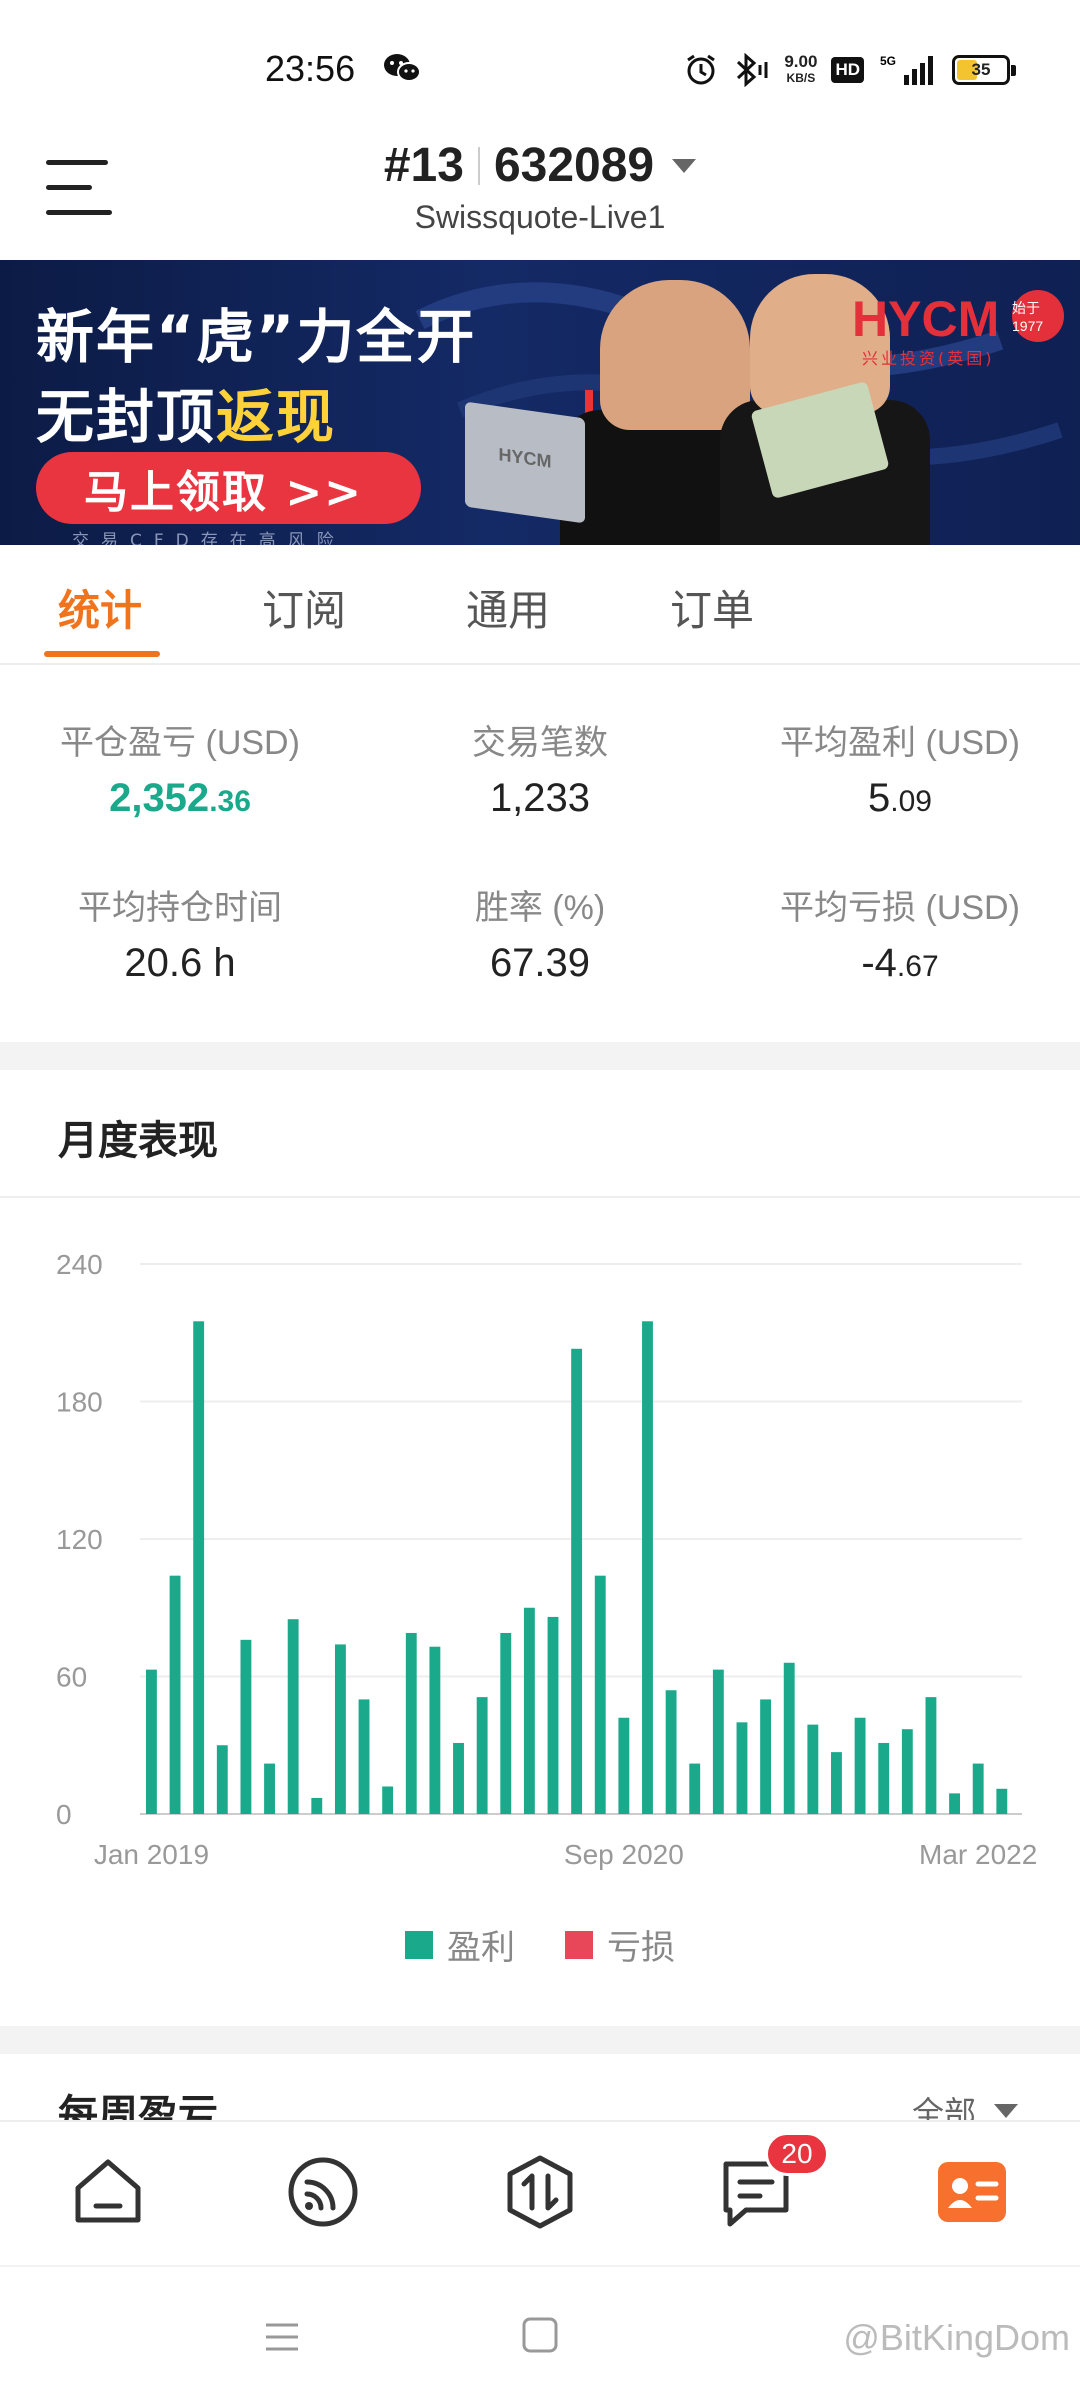  What do you see at coordinates (323, 2192) in the screenshot?
I see `feed-icon` at bounding box center [323, 2192].